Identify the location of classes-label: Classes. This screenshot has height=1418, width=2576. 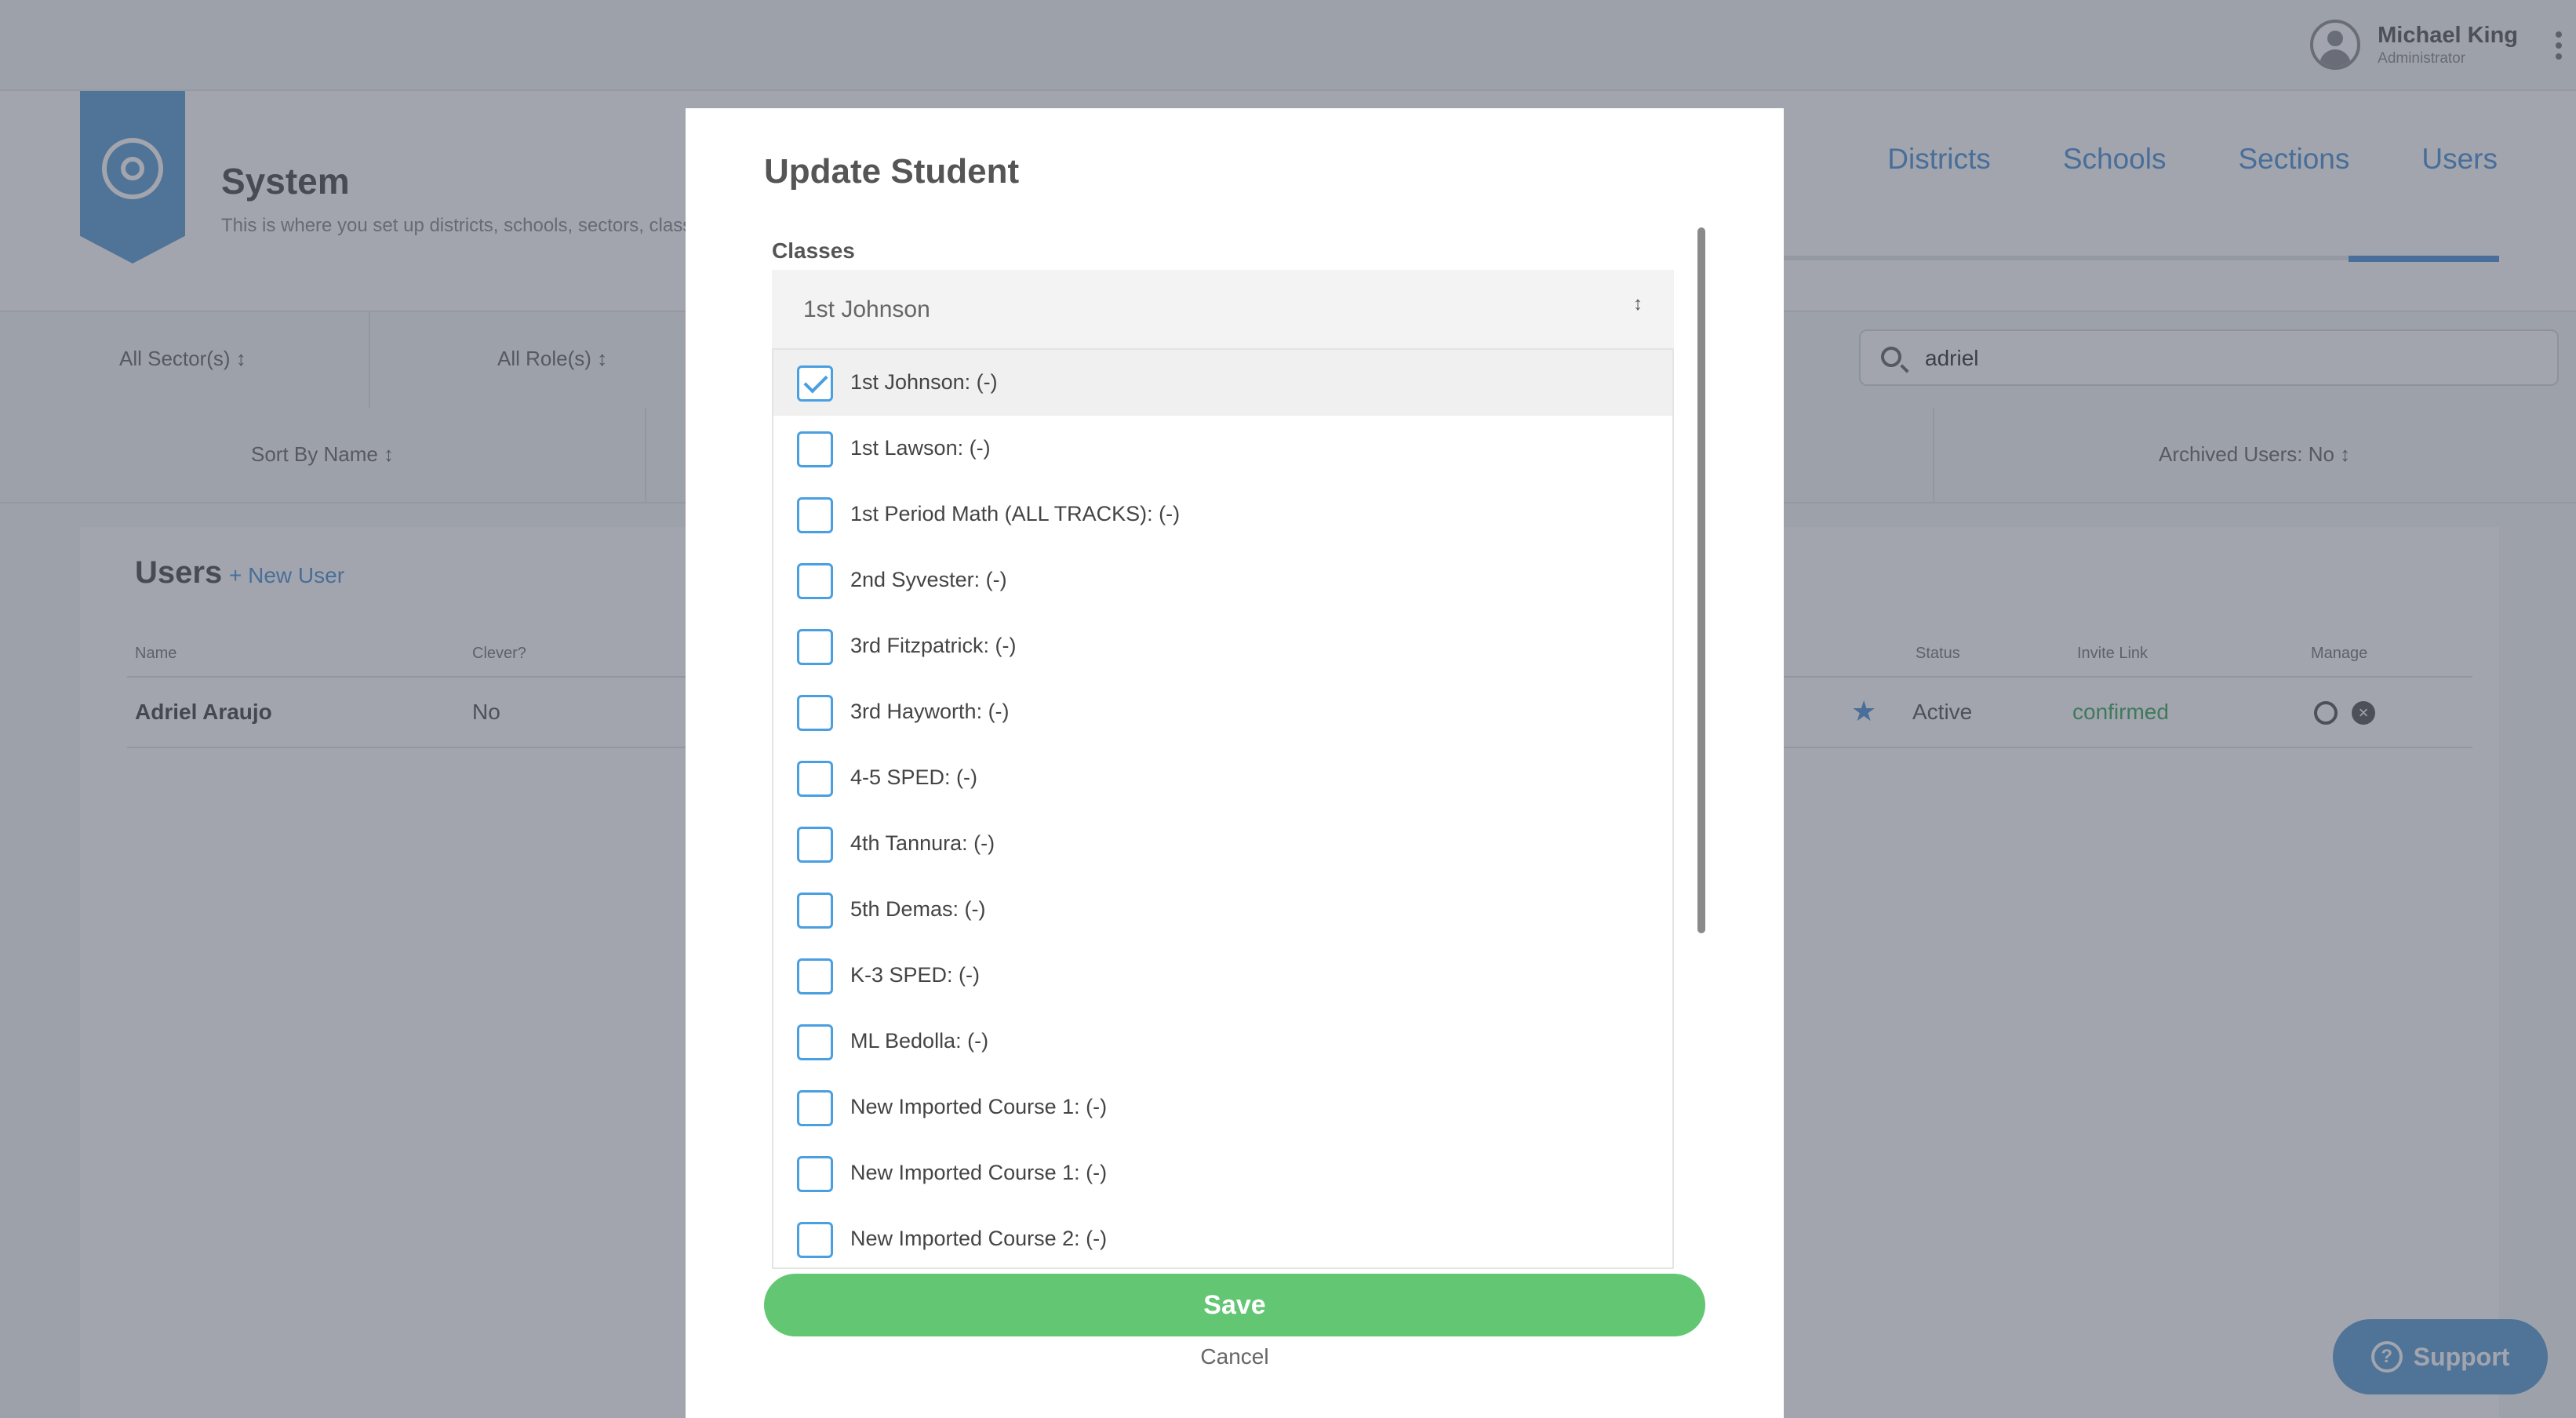
(813, 250).